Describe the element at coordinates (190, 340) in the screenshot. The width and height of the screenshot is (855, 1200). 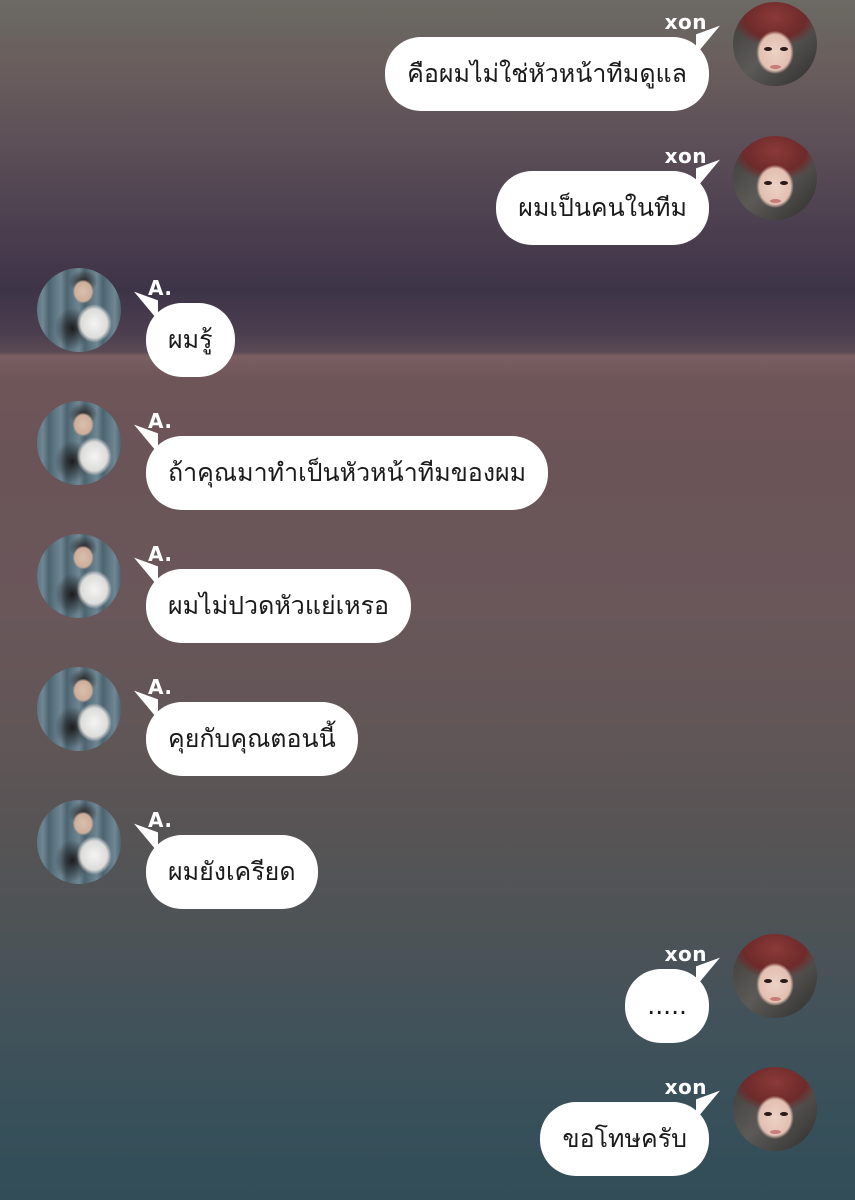
I see `message-bubble: ผมรู้` at that location.